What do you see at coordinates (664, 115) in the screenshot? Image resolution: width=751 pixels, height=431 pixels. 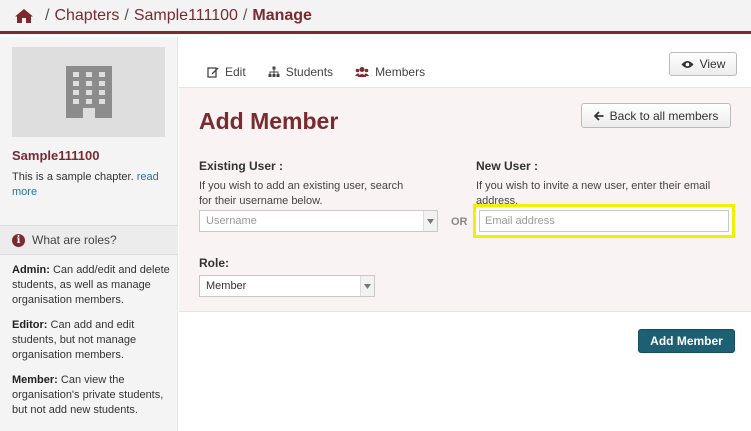 I see `back-button-label: Back to all members` at bounding box center [664, 115].